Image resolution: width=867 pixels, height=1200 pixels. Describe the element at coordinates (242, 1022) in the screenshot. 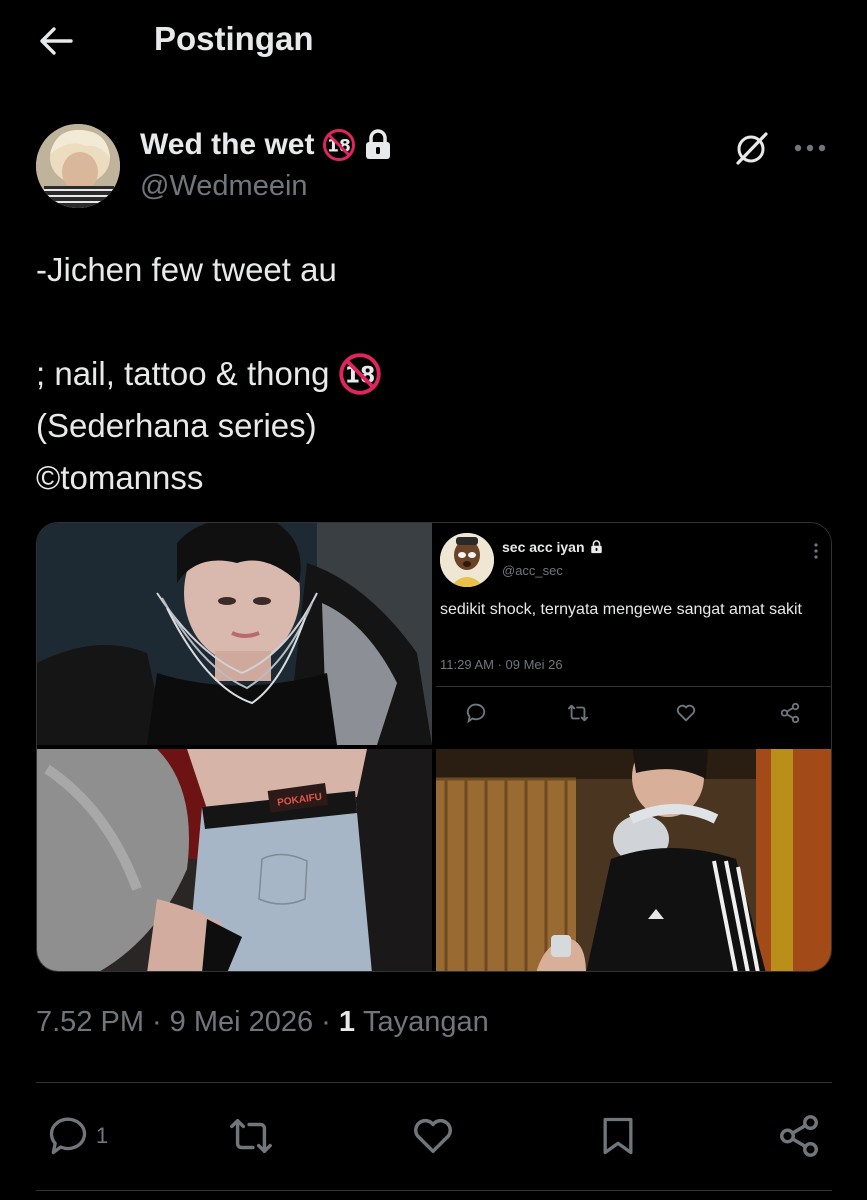

I see `post-date: 9 Mei 2026` at that location.